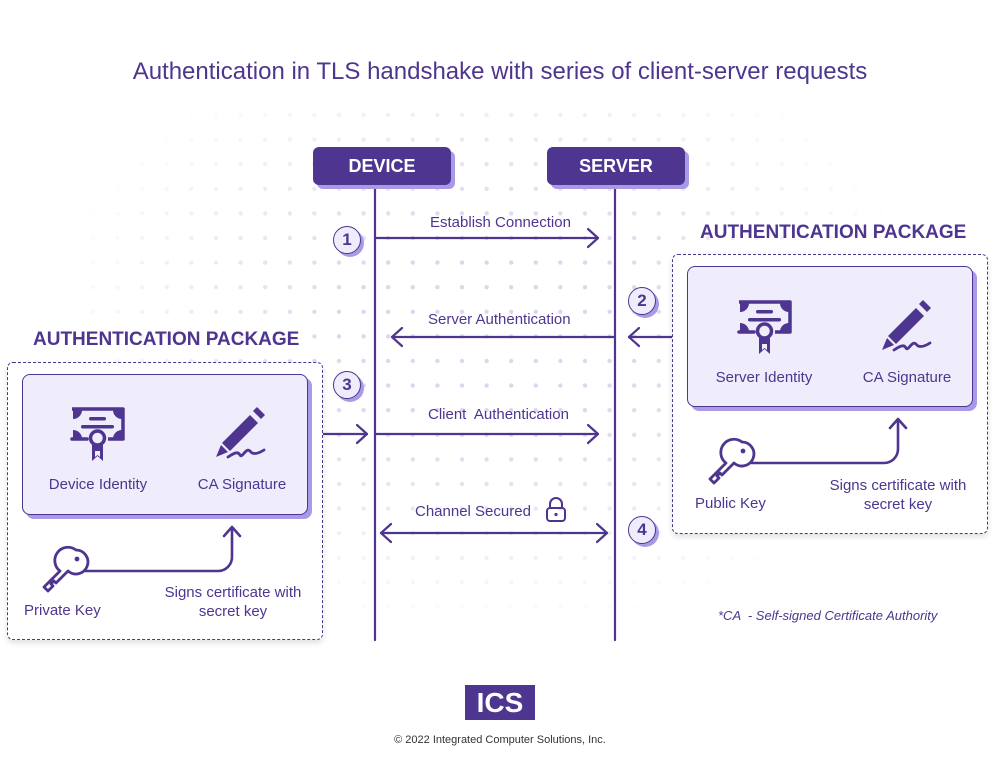 The image size is (1000, 772). Describe the element at coordinates (166, 339) in the screenshot. I see `client-package-title: AUTHENTICATION PACKAGE` at that location.